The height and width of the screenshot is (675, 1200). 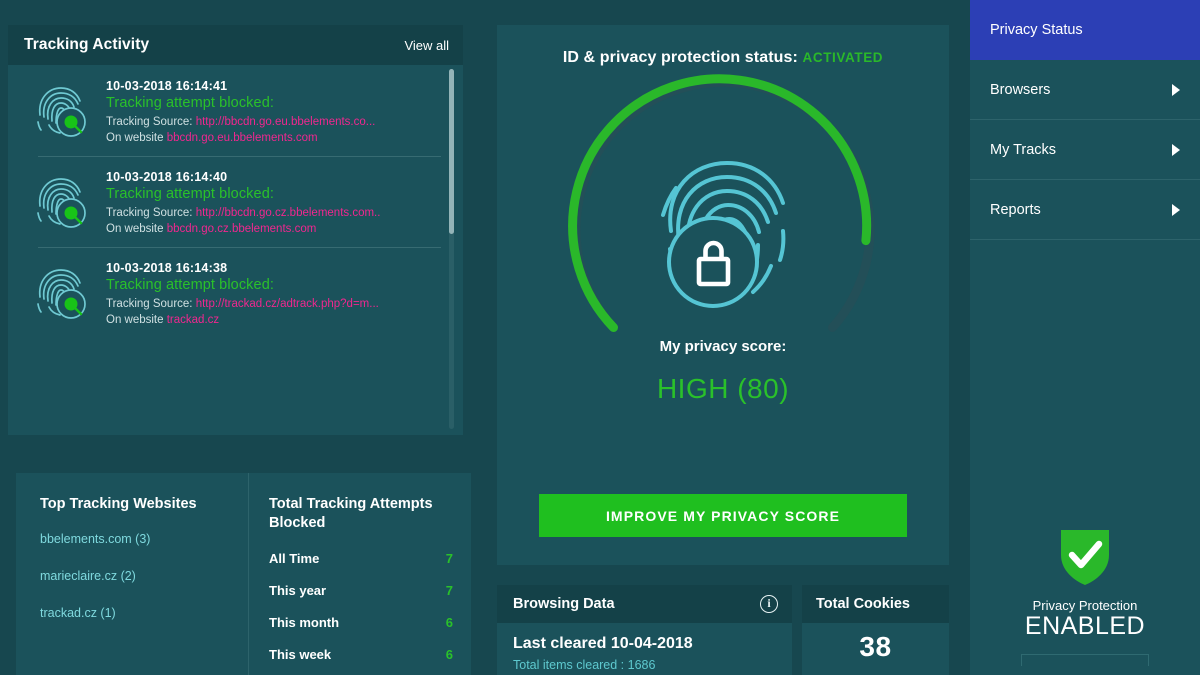 What do you see at coordinates (361, 654) in the screenshot?
I see `table-row: This week 6` at bounding box center [361, 654].